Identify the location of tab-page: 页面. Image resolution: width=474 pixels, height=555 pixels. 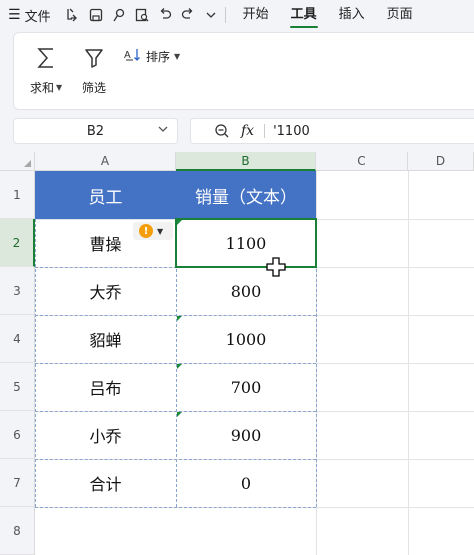
(400, 15).